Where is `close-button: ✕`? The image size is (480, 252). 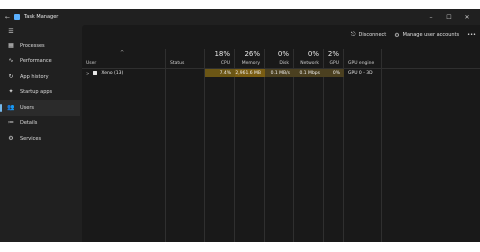 close-button: ✕ is located at coordinates (467, 17).